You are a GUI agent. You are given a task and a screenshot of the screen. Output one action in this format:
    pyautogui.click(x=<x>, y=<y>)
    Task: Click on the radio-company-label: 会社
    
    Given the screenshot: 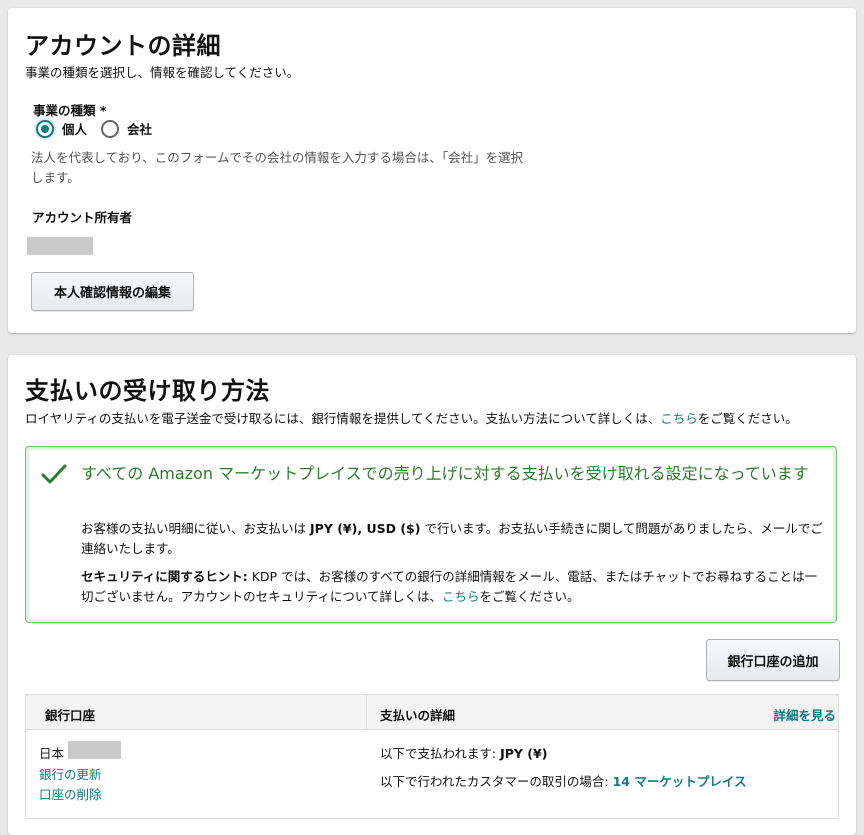 What is the action you would take?
    pyautogui.click(x=139, y=128)
    